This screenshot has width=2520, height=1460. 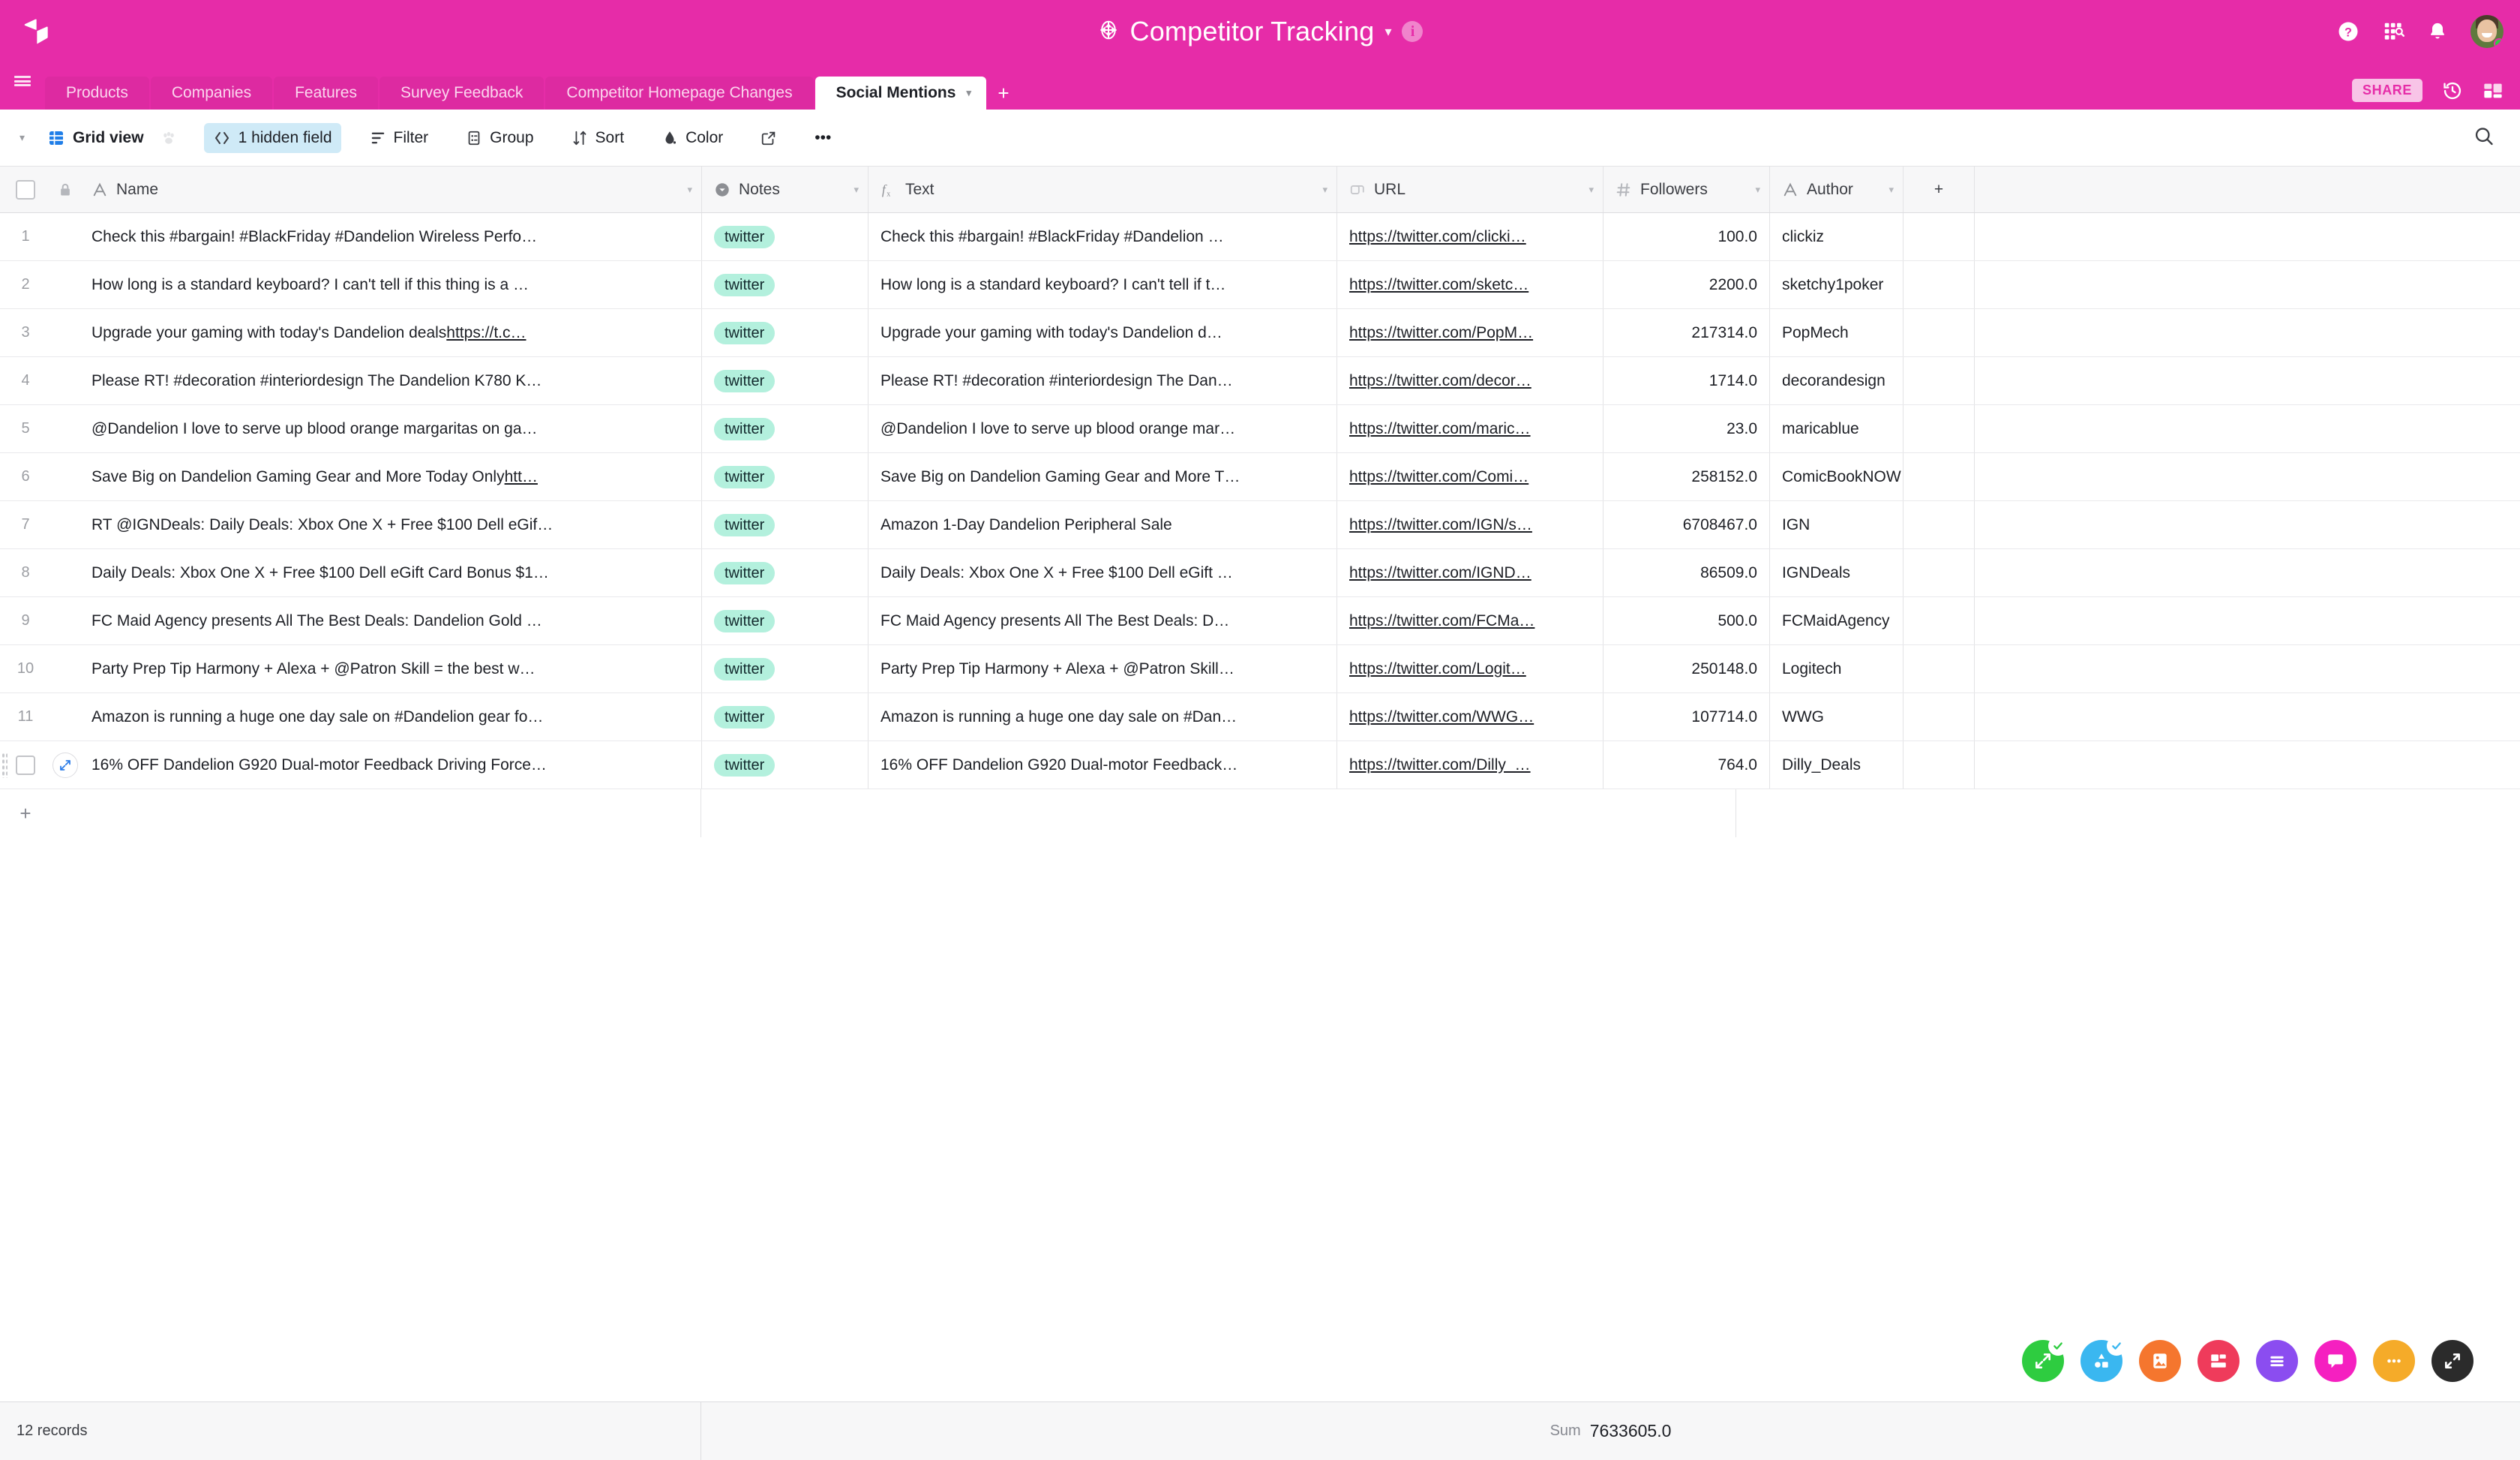 I want to click on column-header-url: URL ▾, so click(x=1470, y=189).